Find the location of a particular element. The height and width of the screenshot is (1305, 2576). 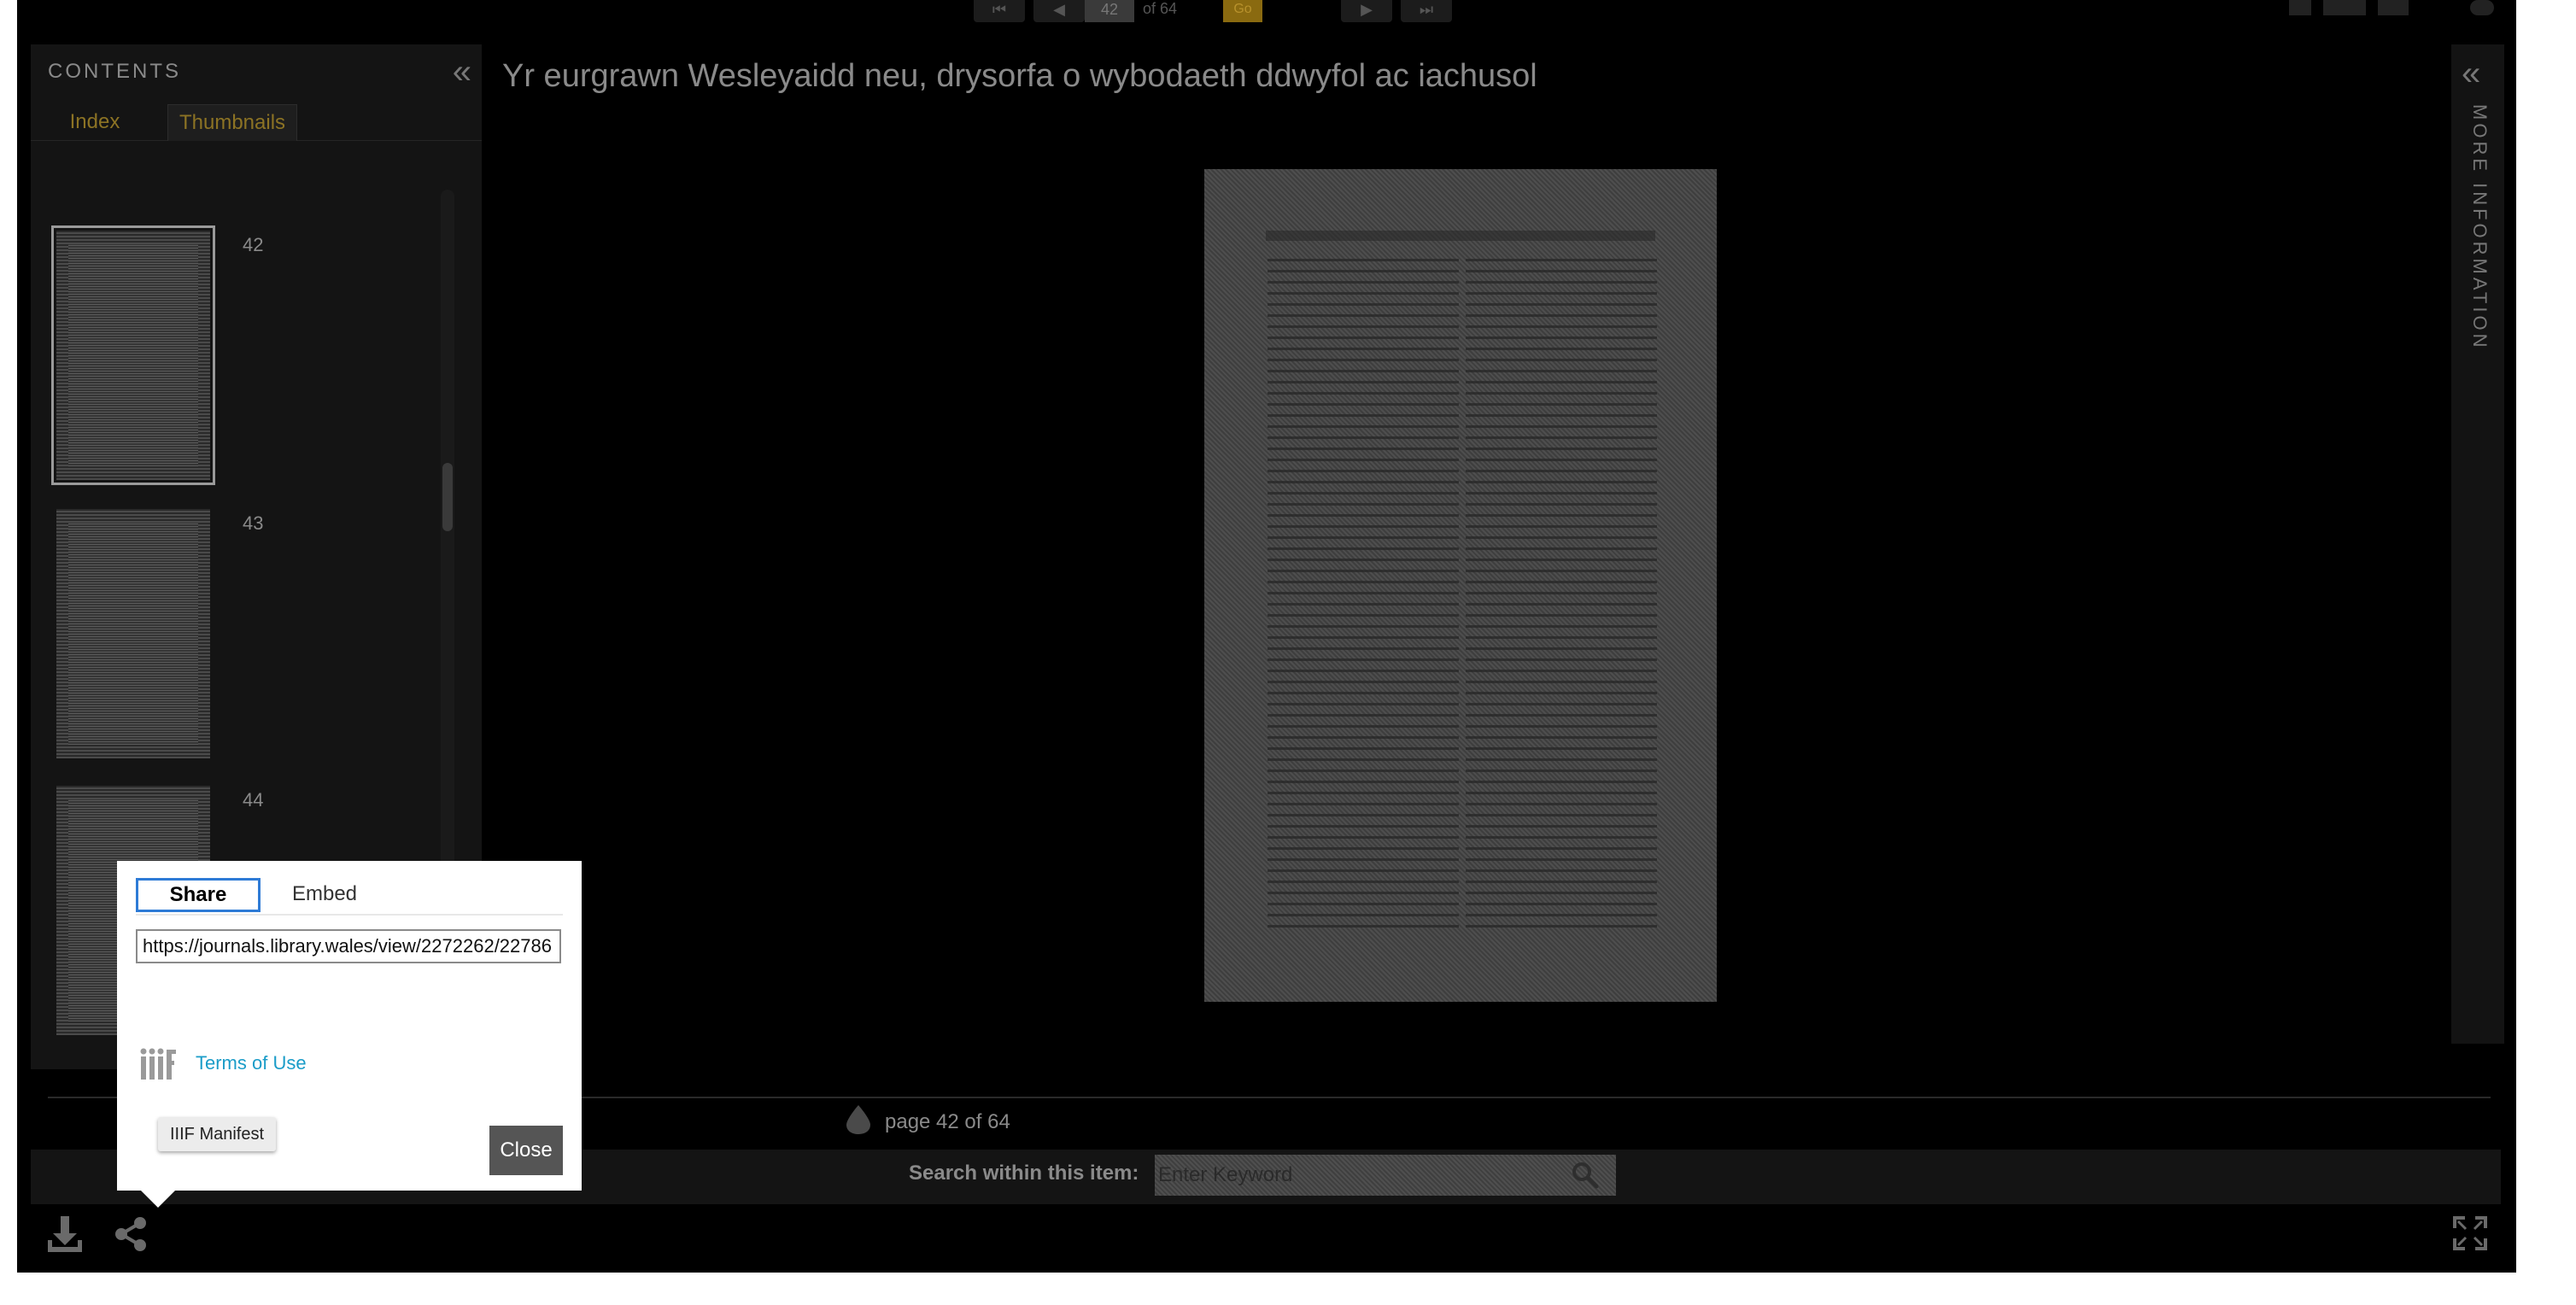

page-scan-image is located at coordinates (1460, 585).